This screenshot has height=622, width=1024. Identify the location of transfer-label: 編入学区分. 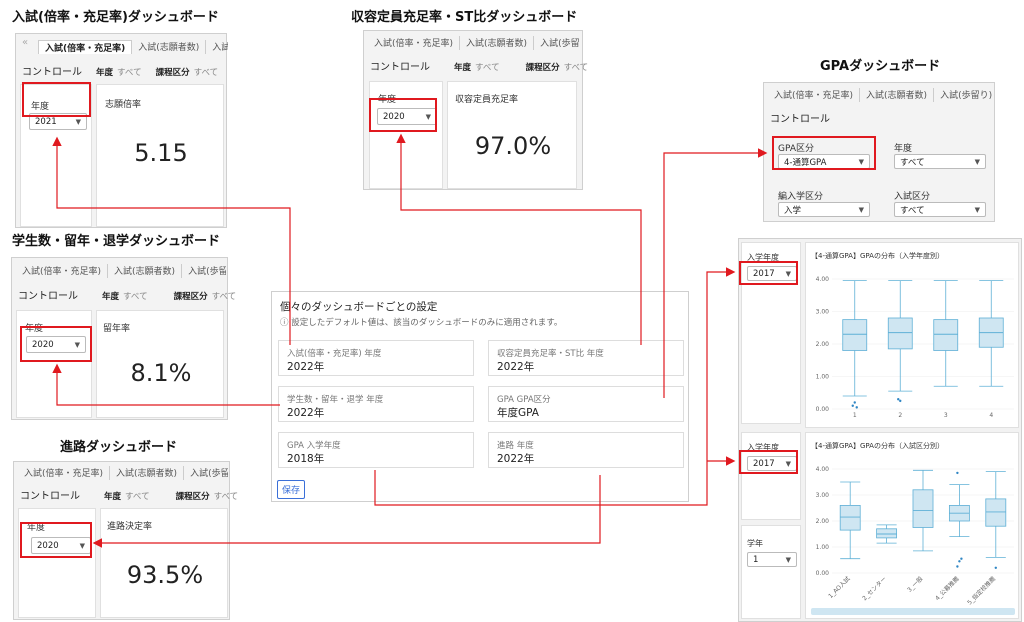
(801, 197).